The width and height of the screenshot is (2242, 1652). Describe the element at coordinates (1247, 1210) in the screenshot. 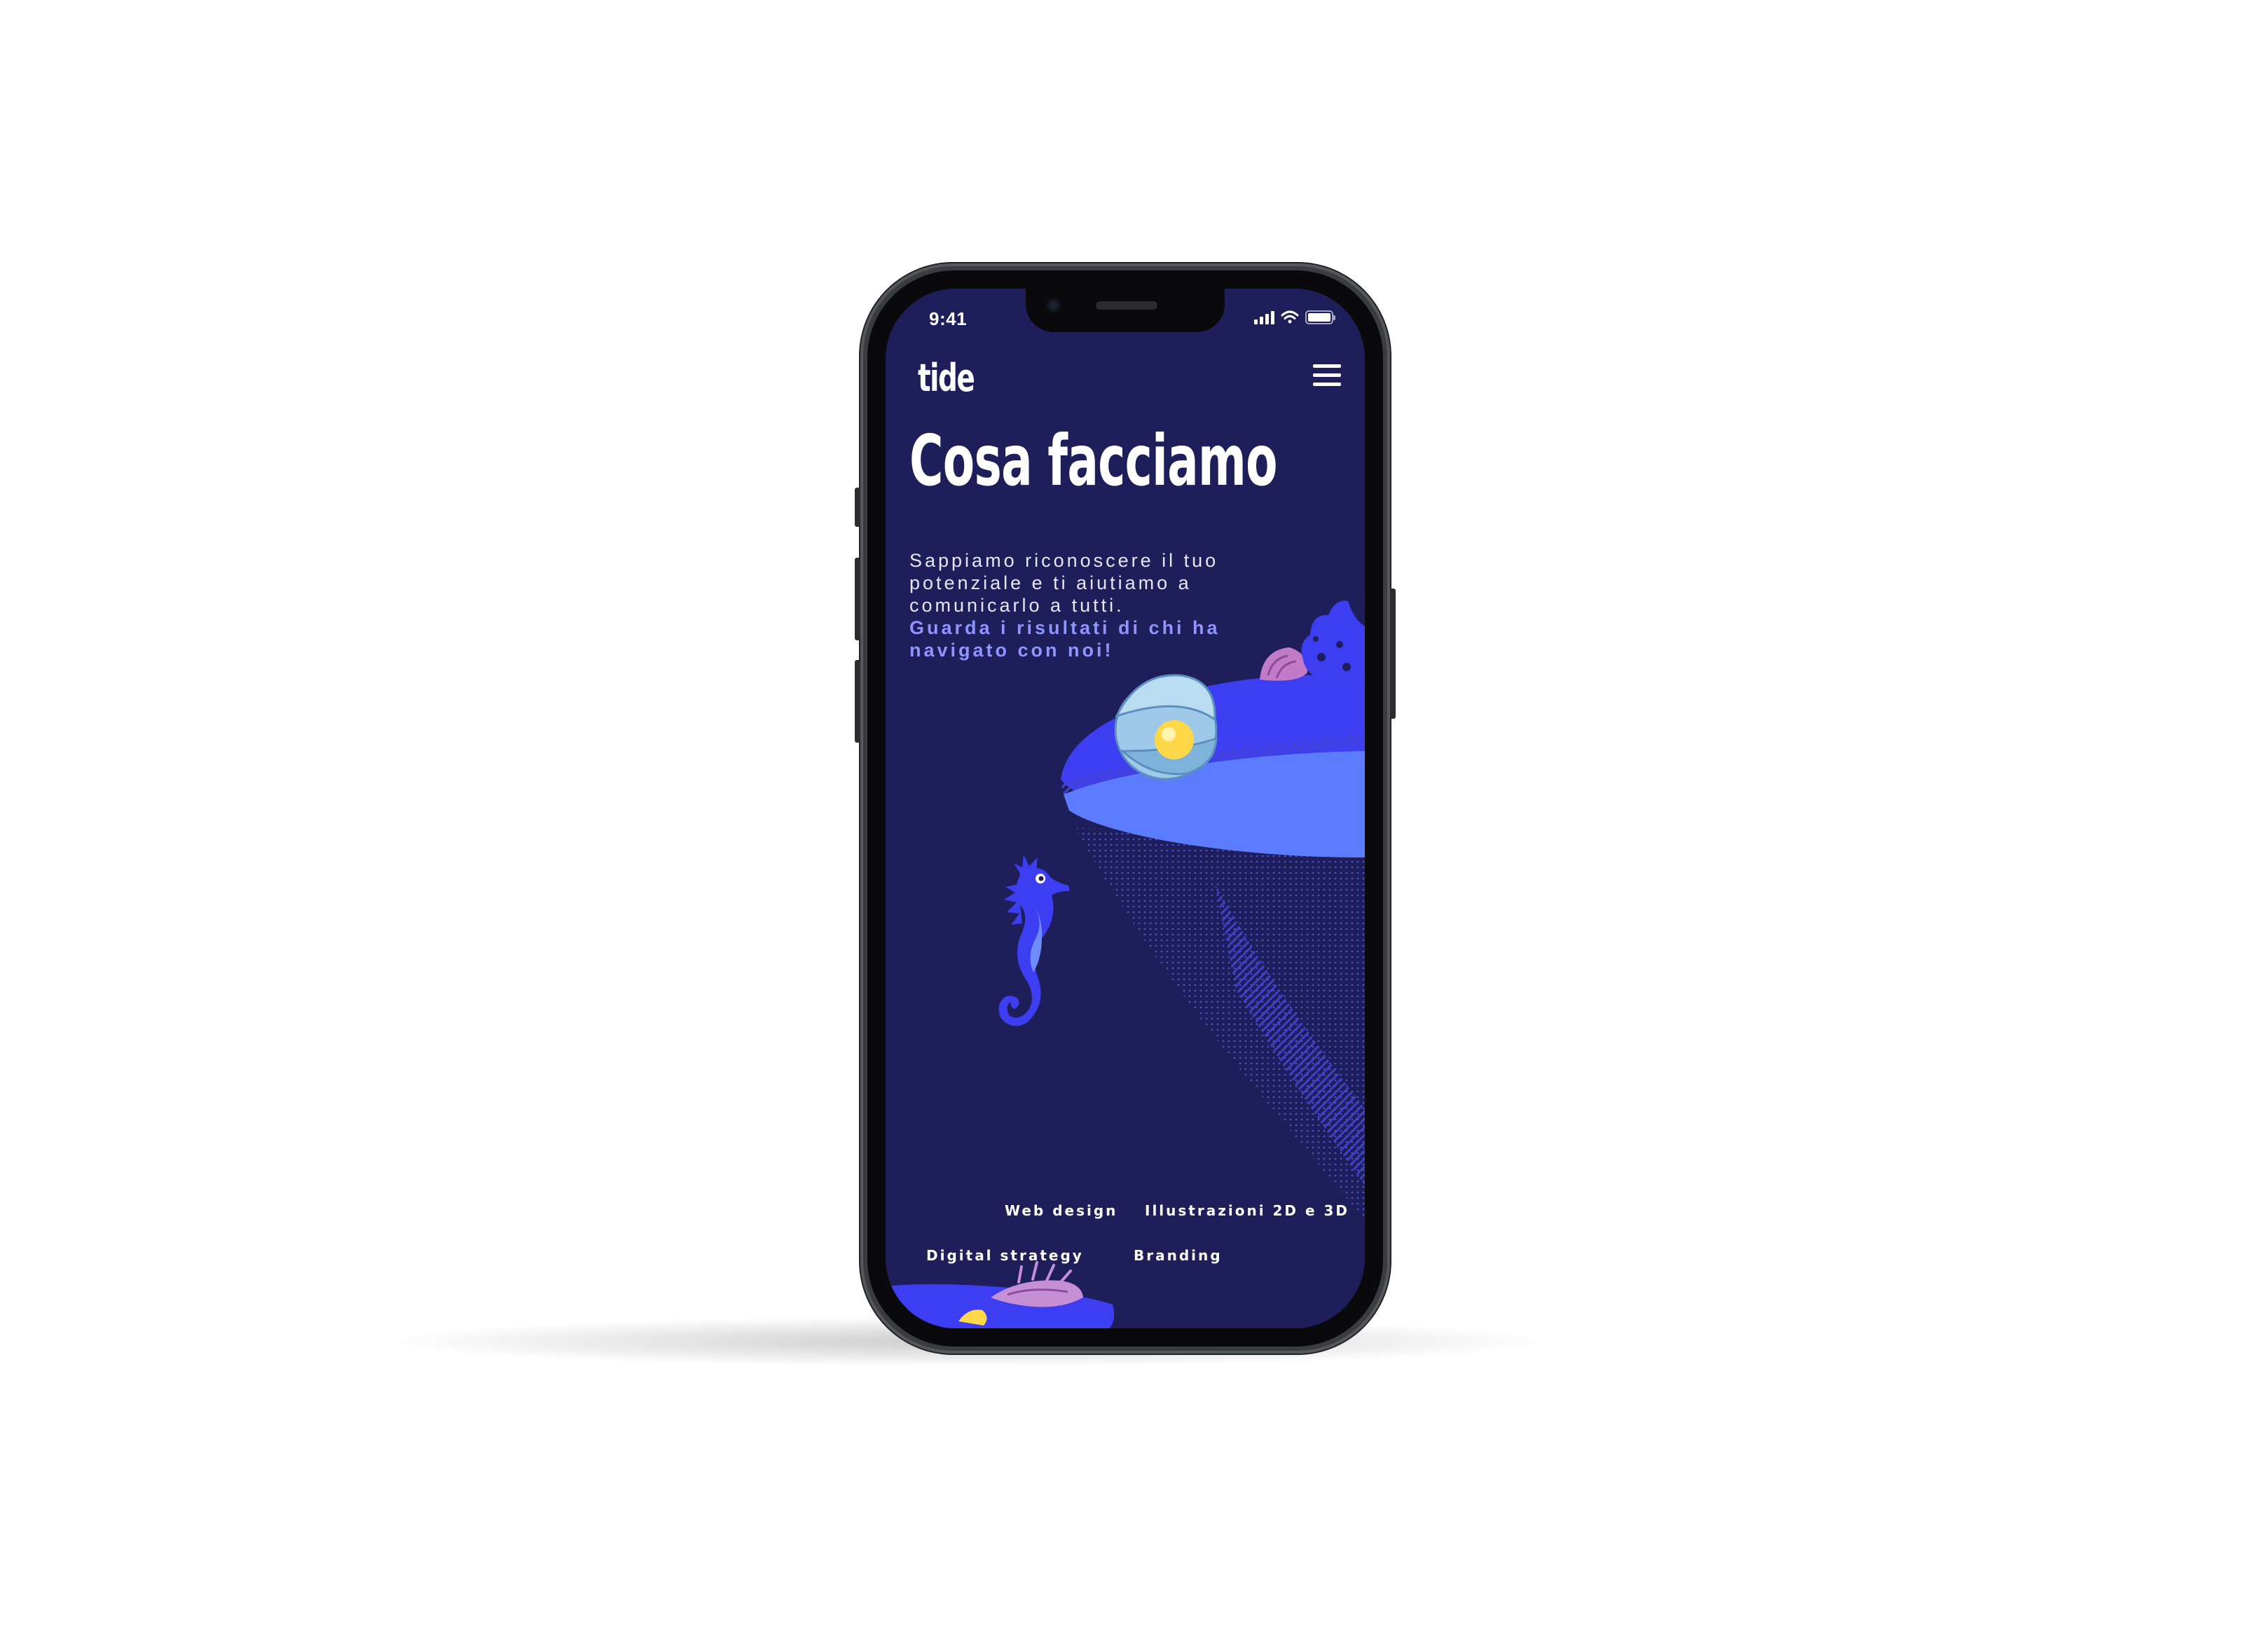

I see `service-illustrations: Illustrazioni 2D e 3D` at that location.